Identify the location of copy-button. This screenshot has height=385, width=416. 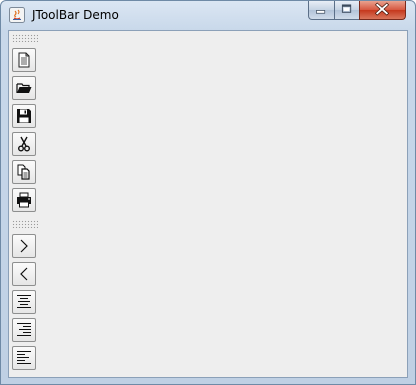
(24, 172).